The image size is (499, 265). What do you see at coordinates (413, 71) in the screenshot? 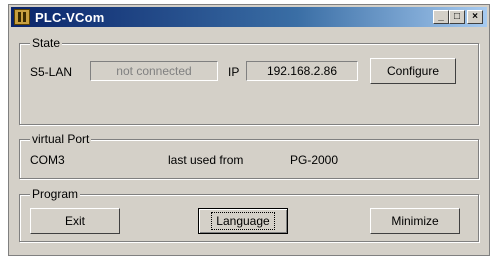
I see `configure-button: Configure` at bounding box center [413, 71].